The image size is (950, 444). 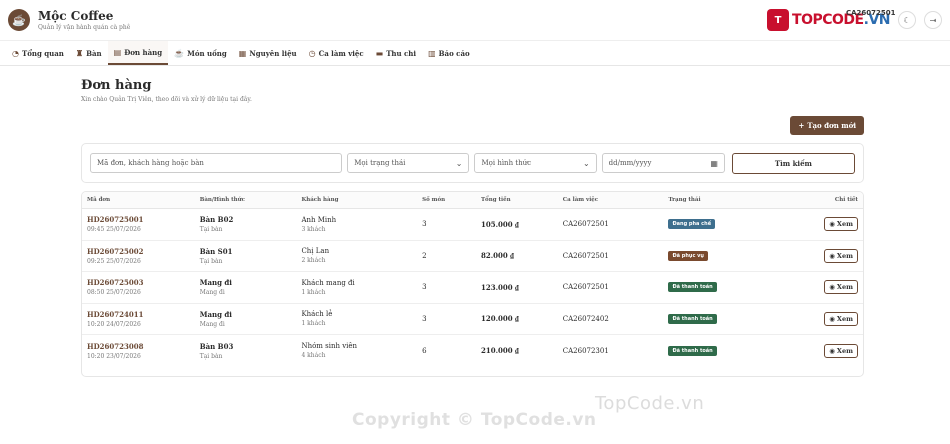 What do you see at coordinates (535, 163) in the screenshot?
I see `method-select: Mọi hình thức ⌄` at bounding box center [535, 163].